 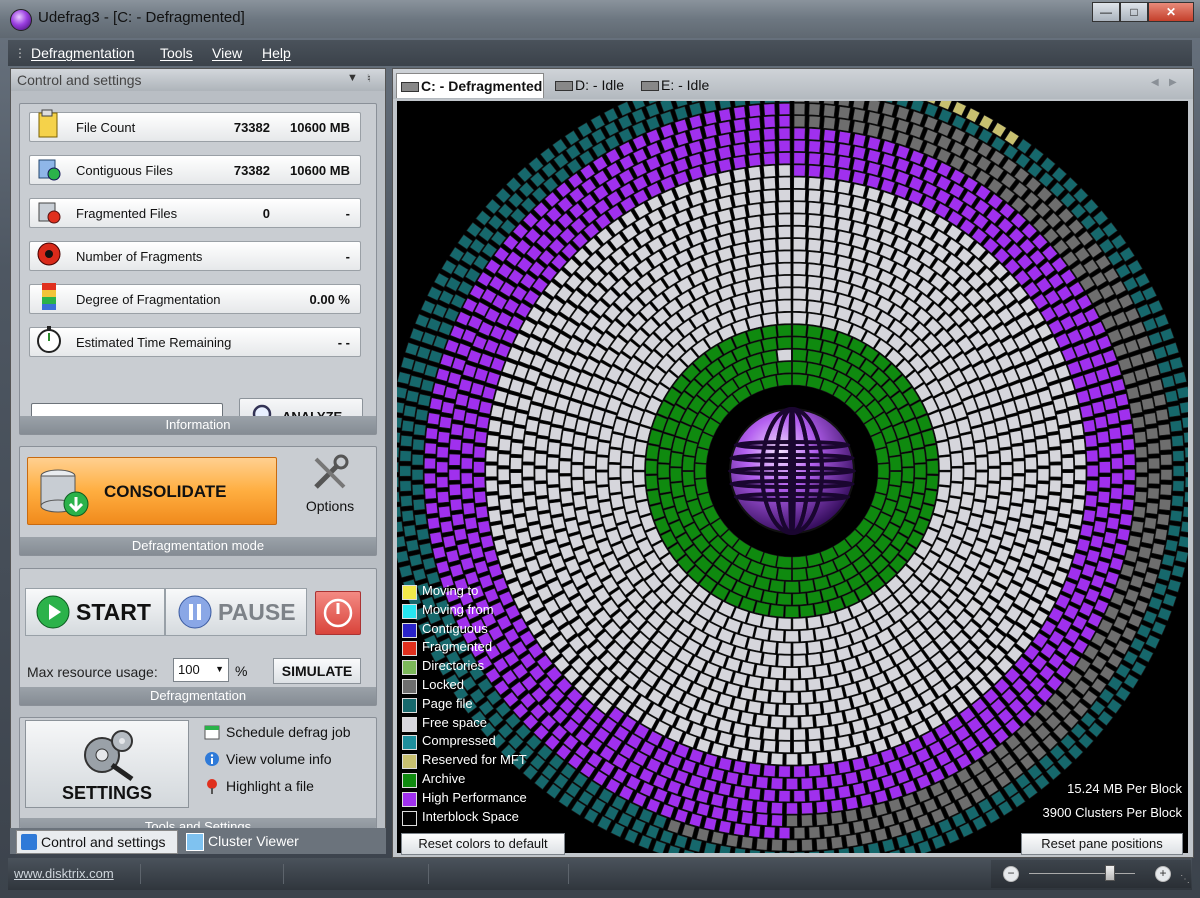 What do you see at coordinates (591, 85) in the screenshot?
I see `tab-drive-d: D: - Idle` at bounding box center [591, 85].